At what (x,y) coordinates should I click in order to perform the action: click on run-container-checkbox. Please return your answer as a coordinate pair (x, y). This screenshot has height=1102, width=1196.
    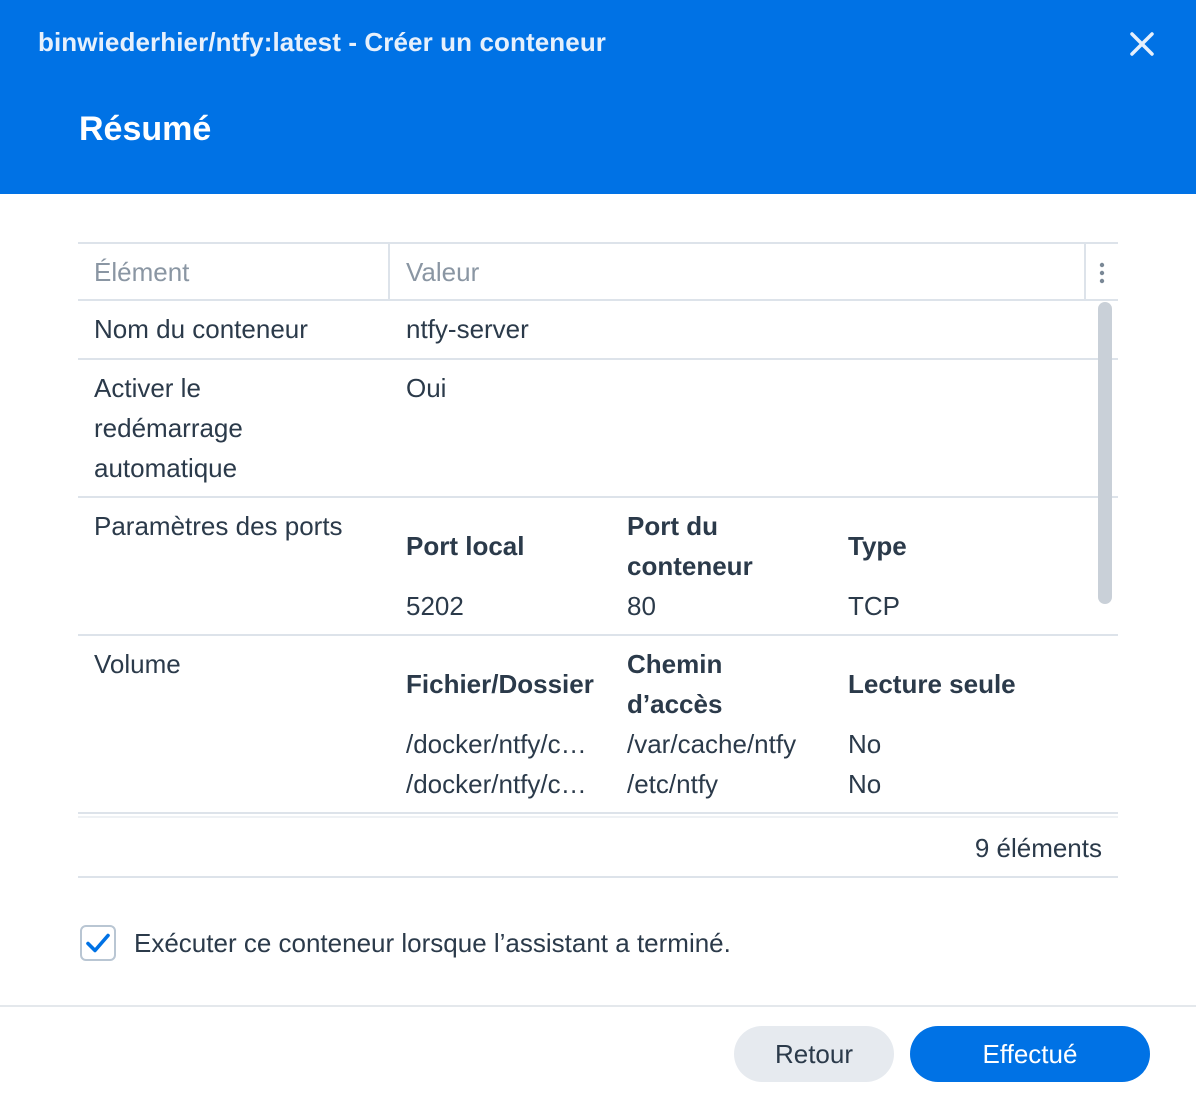
    Looking at the image, I should click on (98, 943).